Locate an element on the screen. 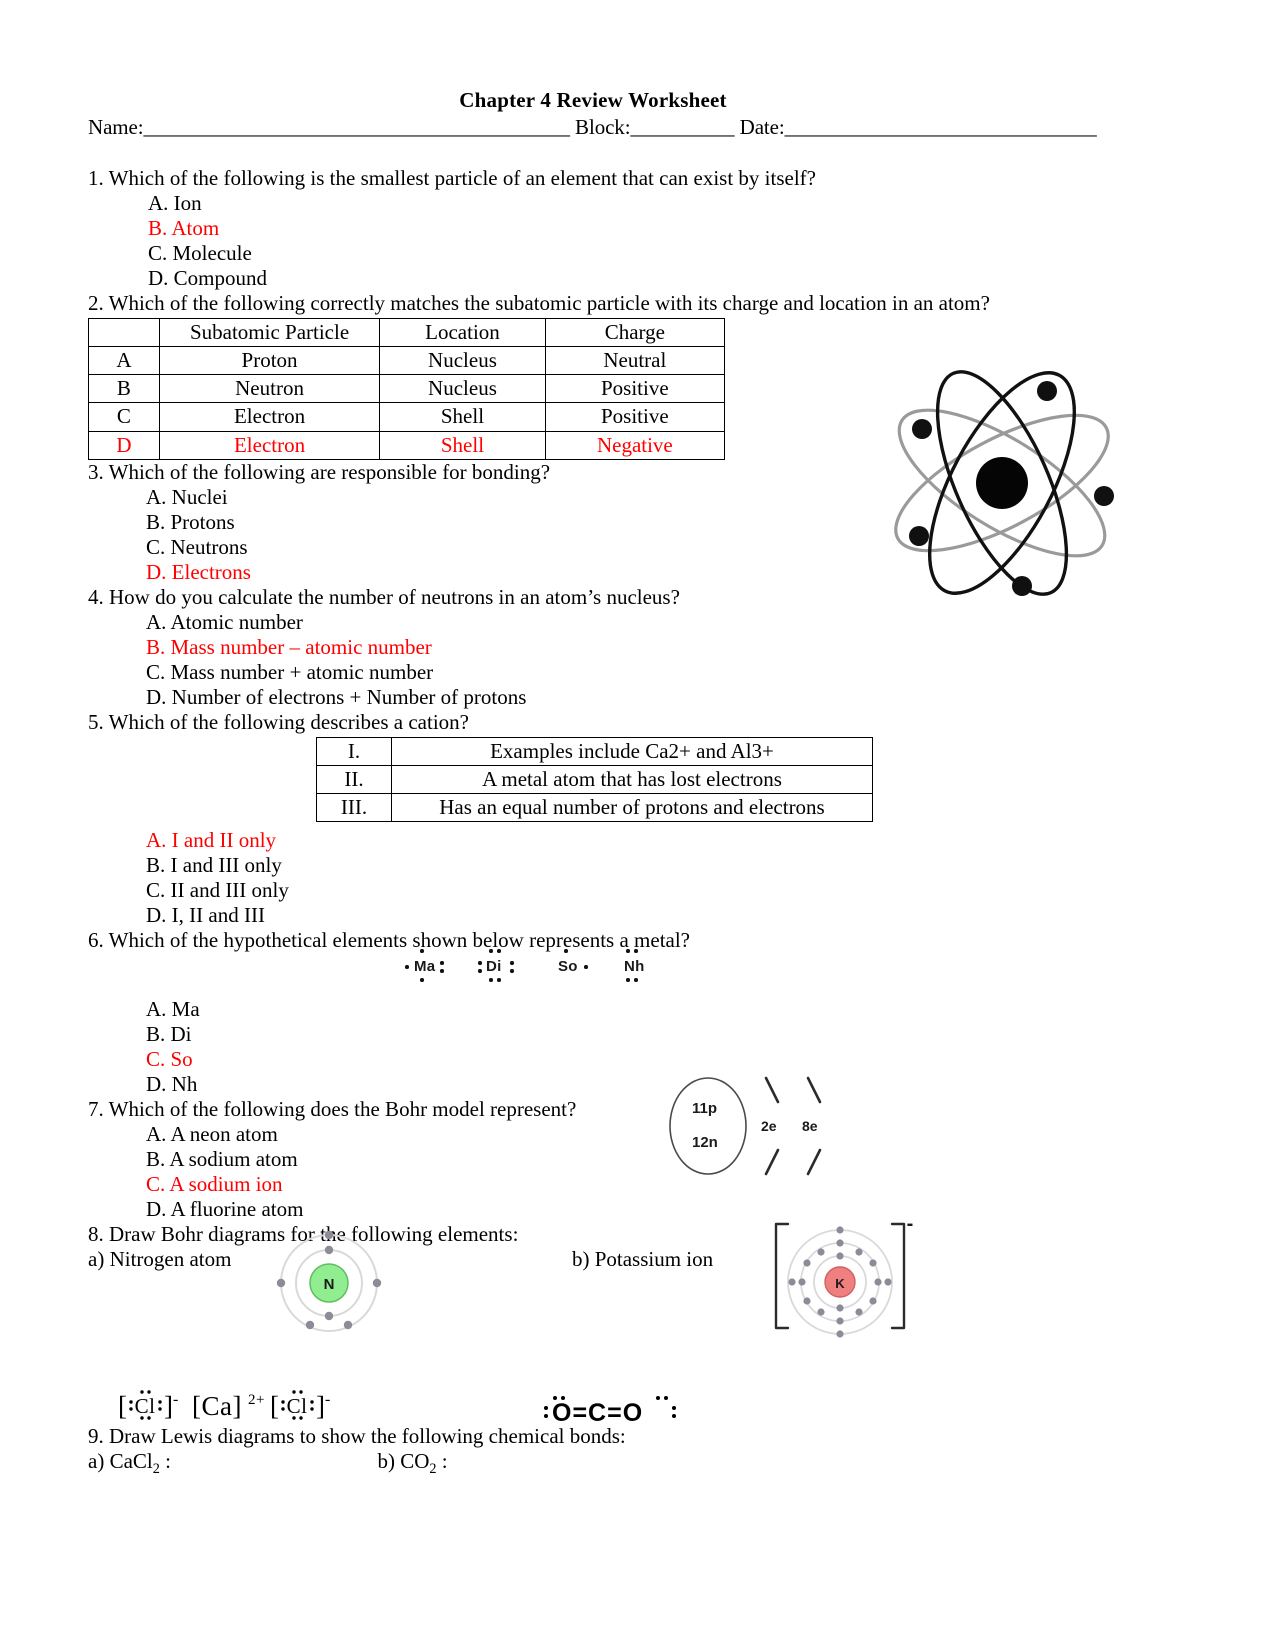  bohr-model-icon is located at coordinates (745, 1126).